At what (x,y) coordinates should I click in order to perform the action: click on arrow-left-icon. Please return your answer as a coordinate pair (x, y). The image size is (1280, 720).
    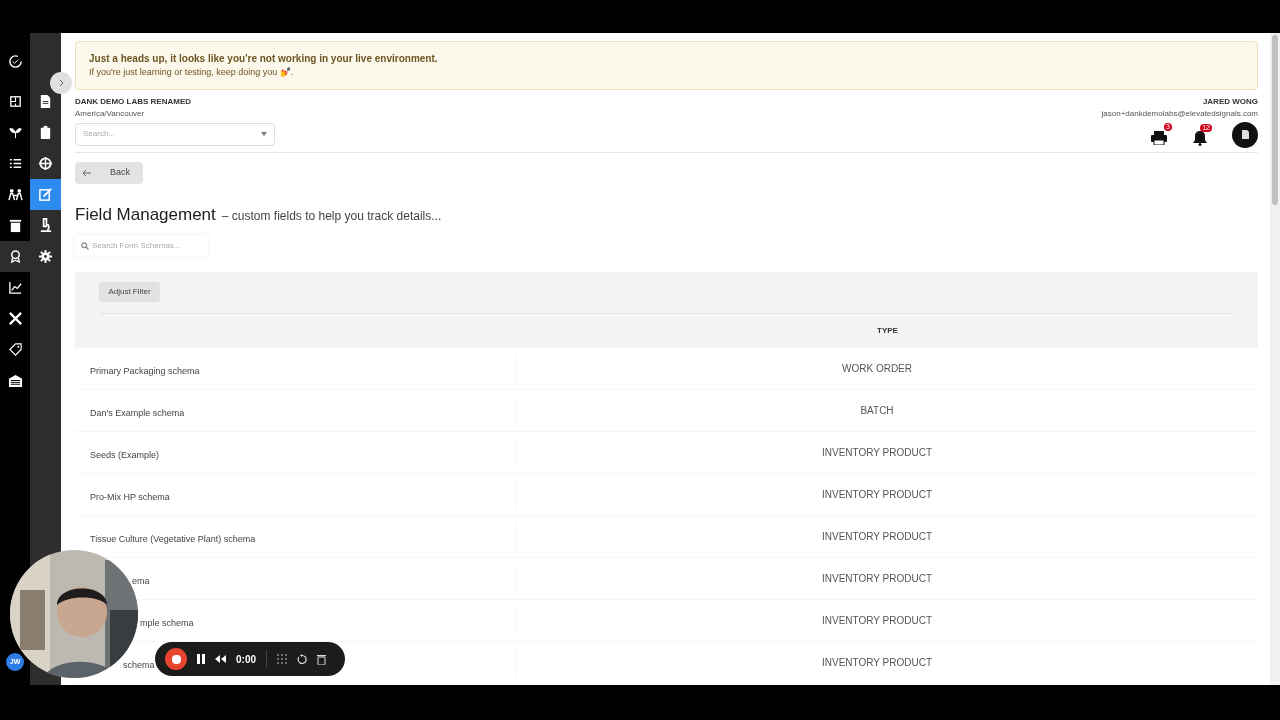
    Looking at the image, I should click on (86, 172).